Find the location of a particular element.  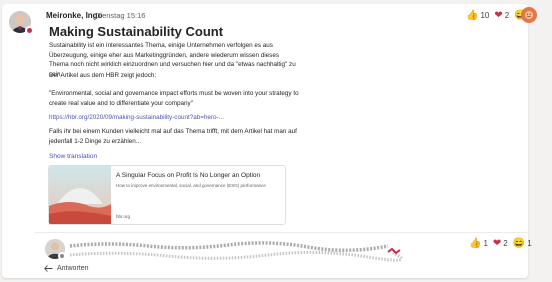

reply-button-label: Antworten is located at coordinates (73, 268).